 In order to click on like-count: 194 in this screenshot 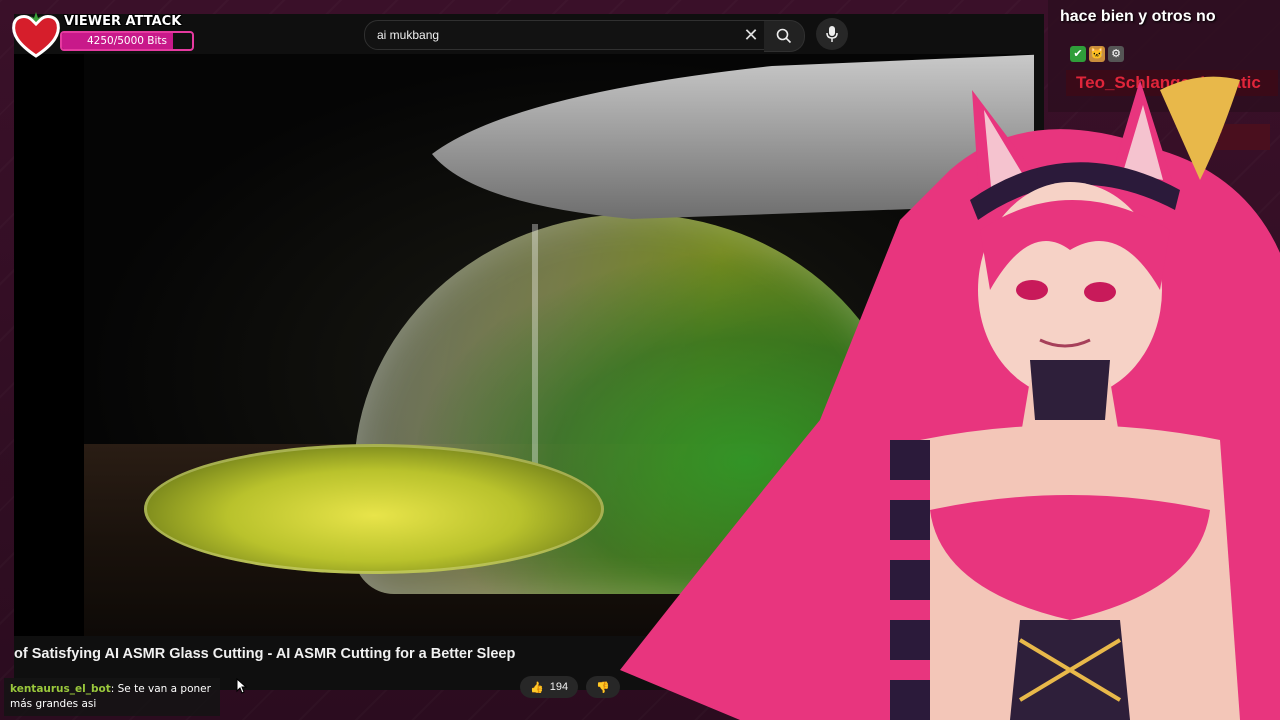, I will do `click(559, 687)`.